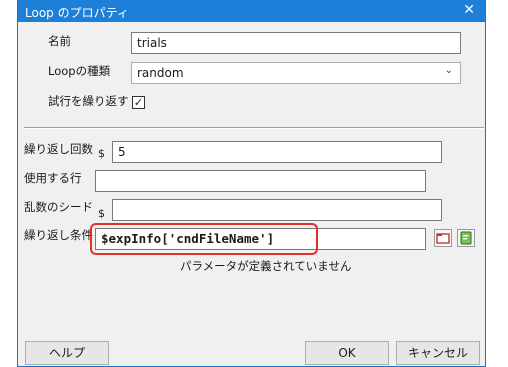  What do you see at coordinates (448, 70) in the screenshot?
I see `chevron-down-icon: ⌄` at bounding box center [448, 70].